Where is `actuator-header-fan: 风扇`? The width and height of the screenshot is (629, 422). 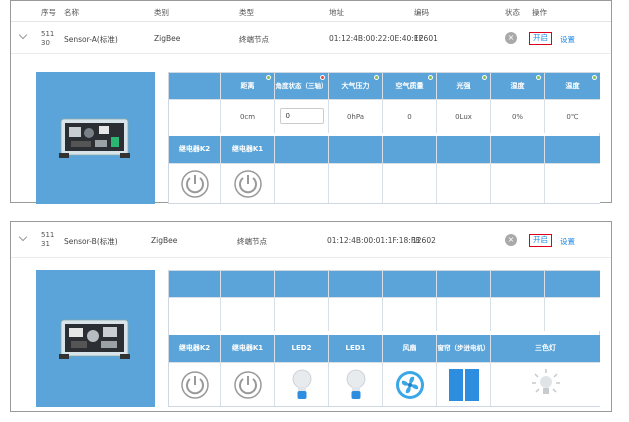 actuator-header-fan: 风扇 is located at coordinates (410, 348).